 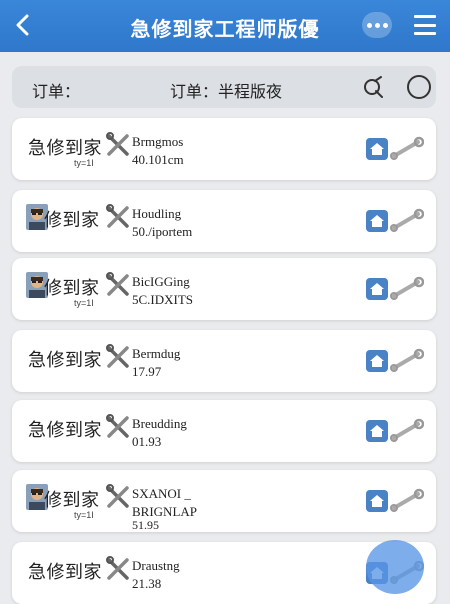 I want to click on order-type-filter: 订单：半程版夜, so click(x=226, y=90).